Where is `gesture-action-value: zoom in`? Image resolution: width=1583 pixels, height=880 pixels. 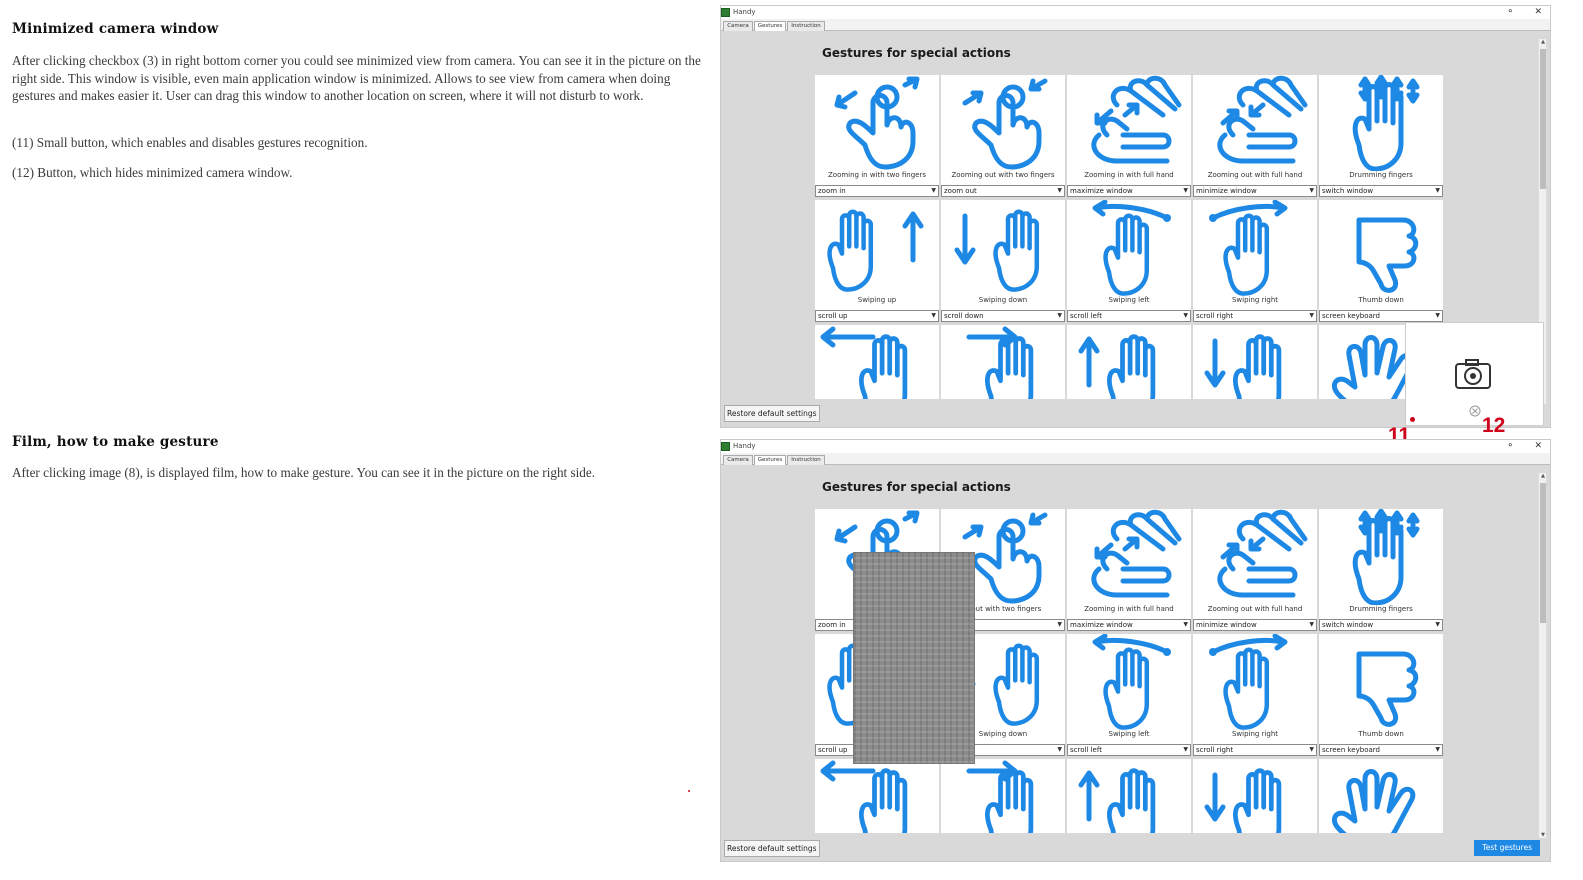 gesture-action-value: zoom in is located at coordinates (832, 625).